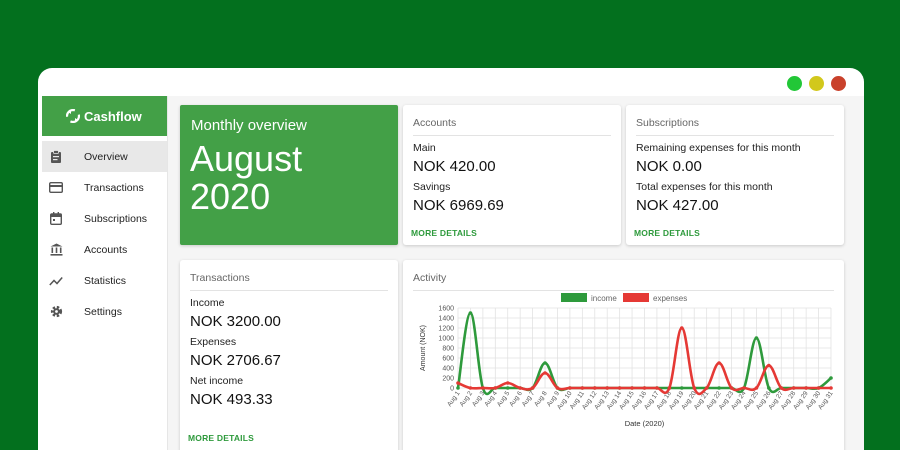  I want to click on legend-label-income: income, so click(604, 298).